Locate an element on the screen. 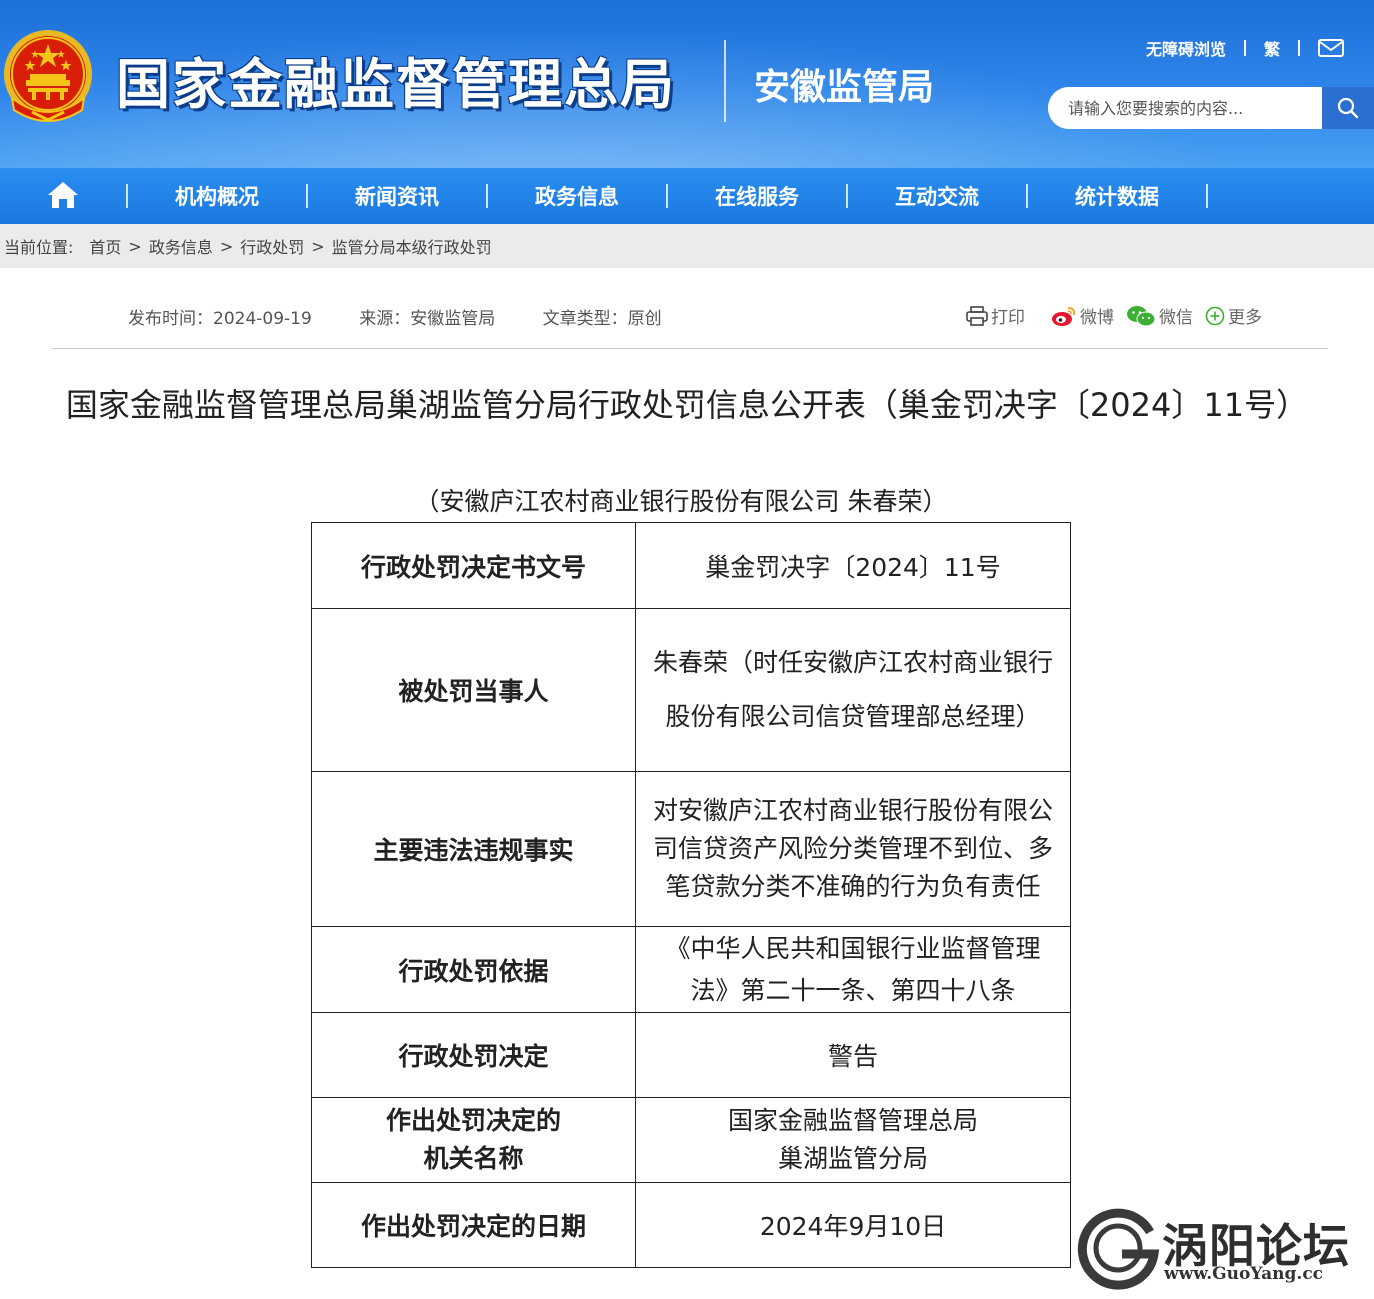  deciding-authority-label: 作出处罚决定的 机关名称 is located at coordinates (473, 1140).